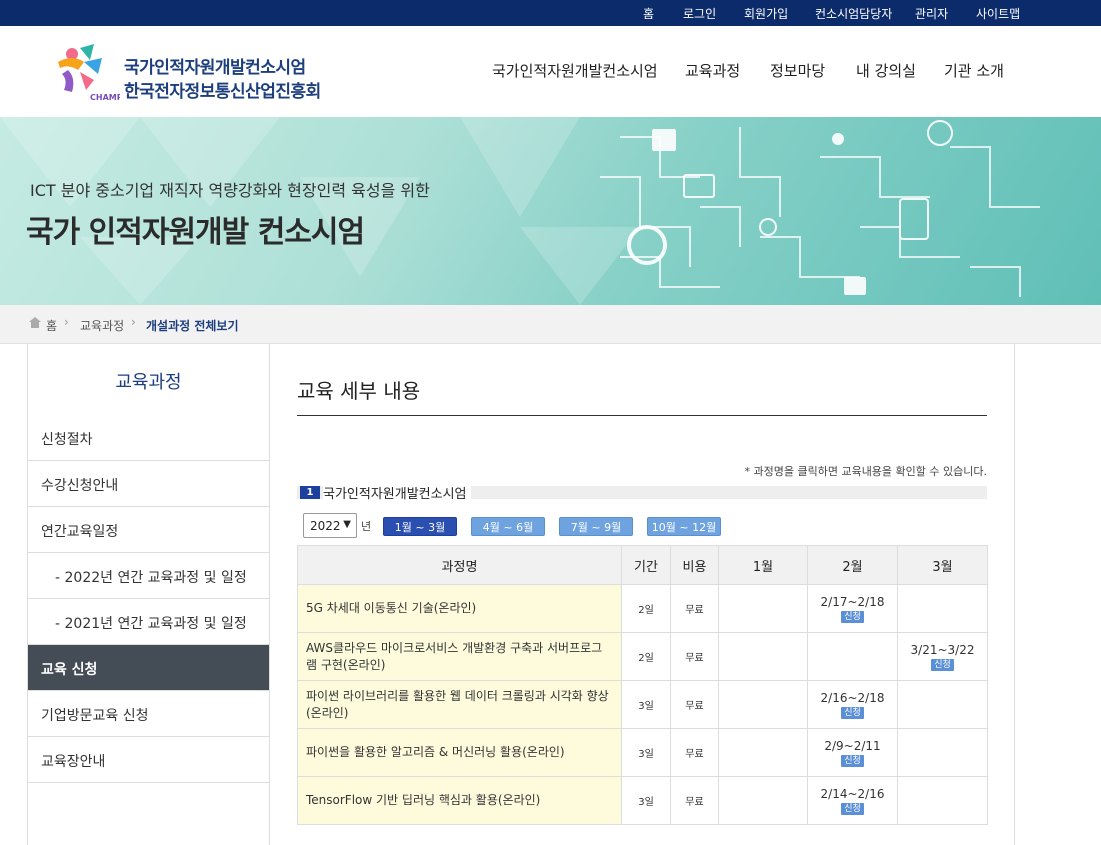 The height and width of the screenshot is (845, 1101). What do you see at coordinates (699, 13) in the screenshot?
I see `topbar-link-login: 로그인` at bounding box center [699, 13].